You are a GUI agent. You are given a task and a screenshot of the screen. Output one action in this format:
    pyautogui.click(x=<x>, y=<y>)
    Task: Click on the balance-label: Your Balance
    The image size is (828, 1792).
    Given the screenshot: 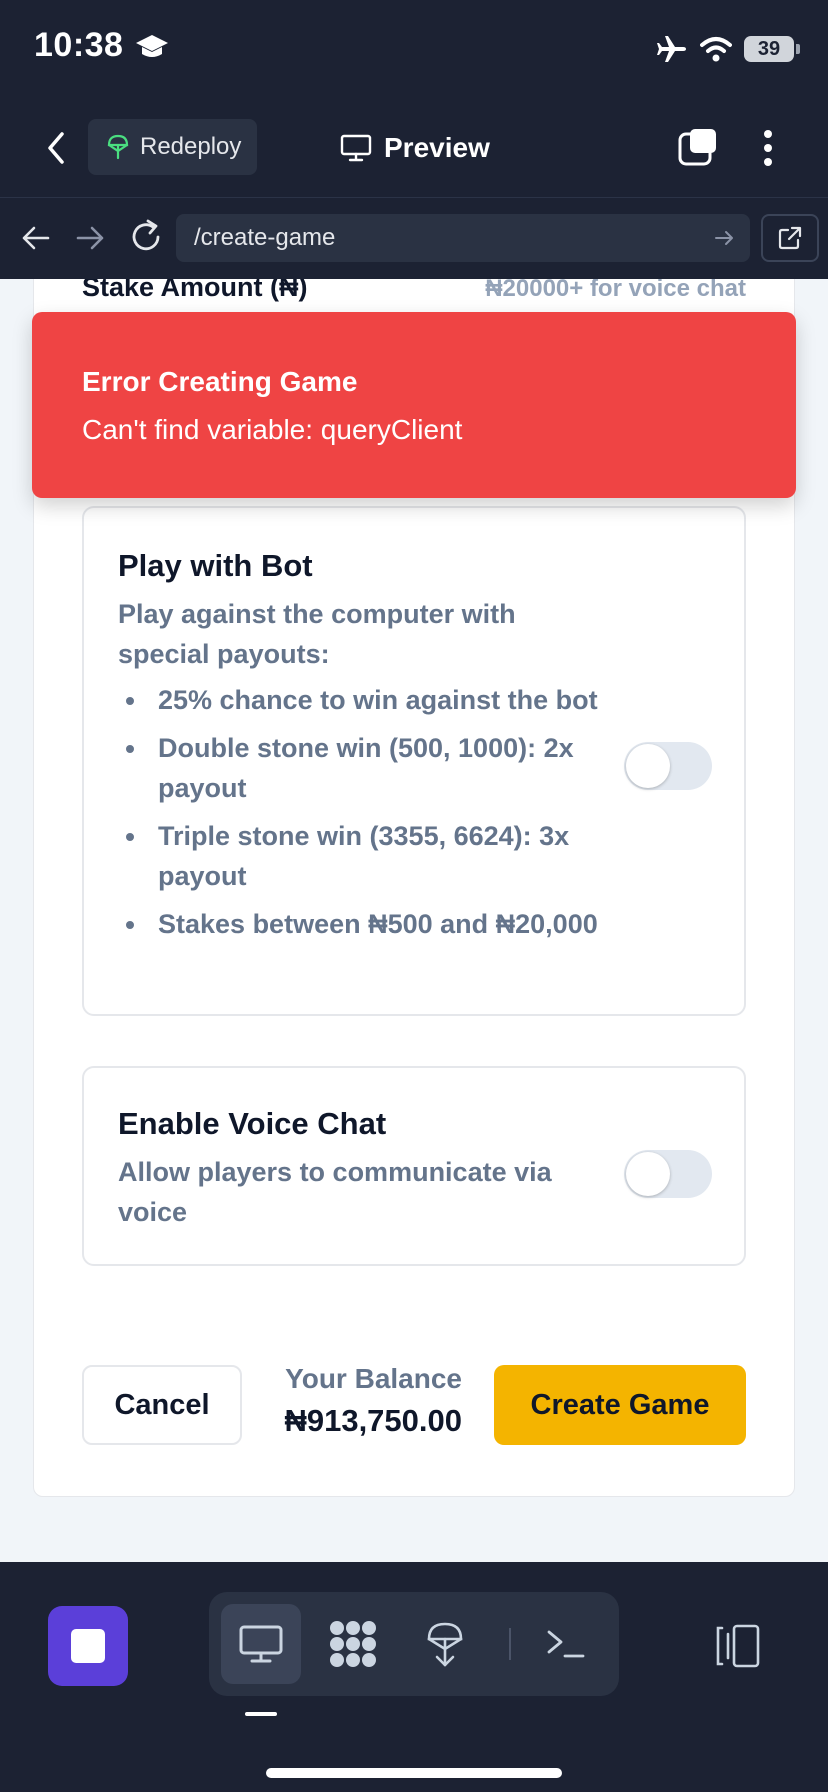 What is the action you would take?
    pyautogui.click(x=373, y=1378)
    